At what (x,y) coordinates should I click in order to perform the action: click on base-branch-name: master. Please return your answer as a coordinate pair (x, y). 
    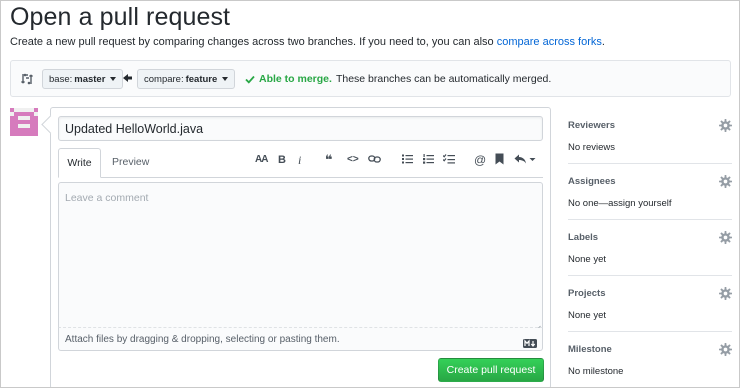
    Looking at the image, I should click on (90, 79).